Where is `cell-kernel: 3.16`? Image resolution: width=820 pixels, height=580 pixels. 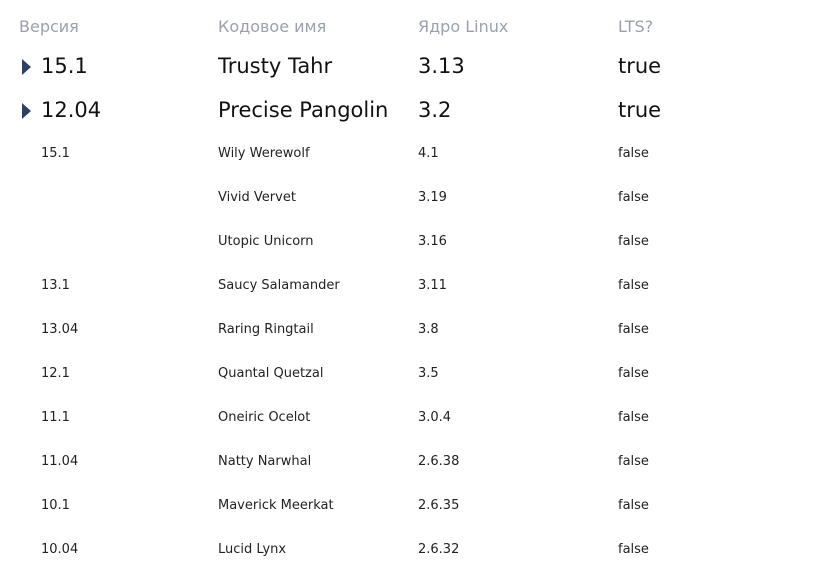
cell-kernel: 3.16 is located at coordinates (432, 241).